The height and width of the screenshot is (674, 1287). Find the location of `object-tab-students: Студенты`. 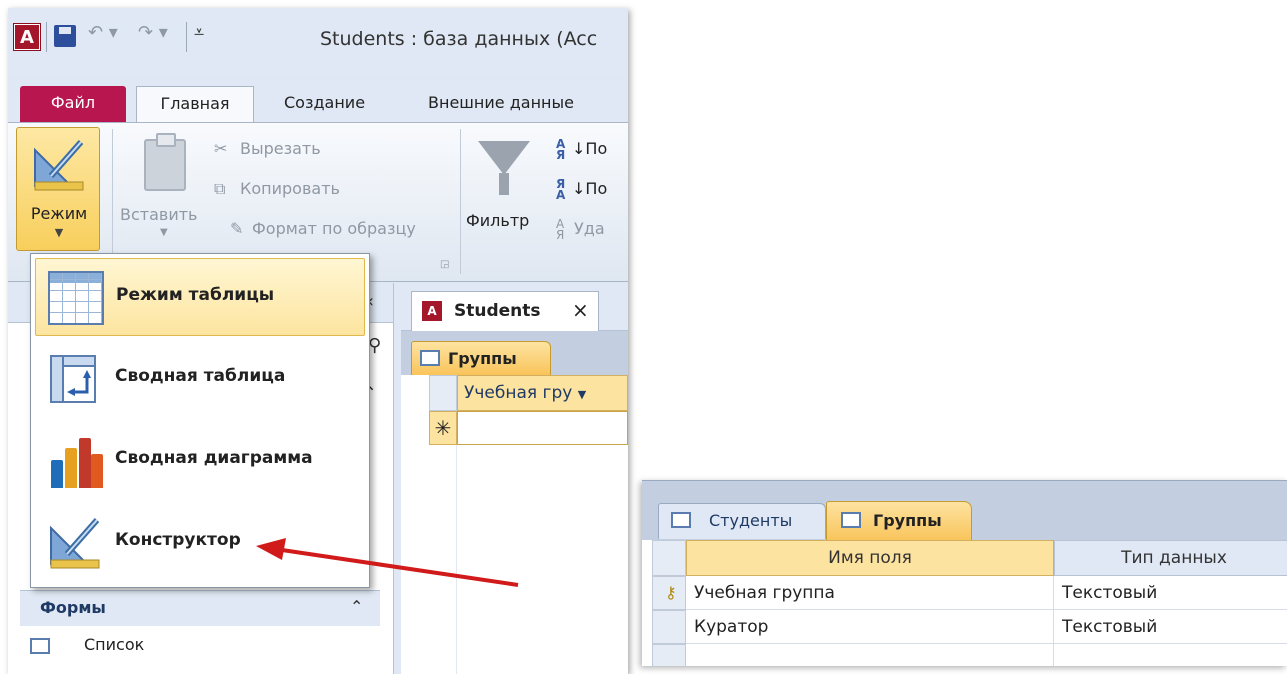

object-tab-students: Студенты is located at coordinates (742, 521).